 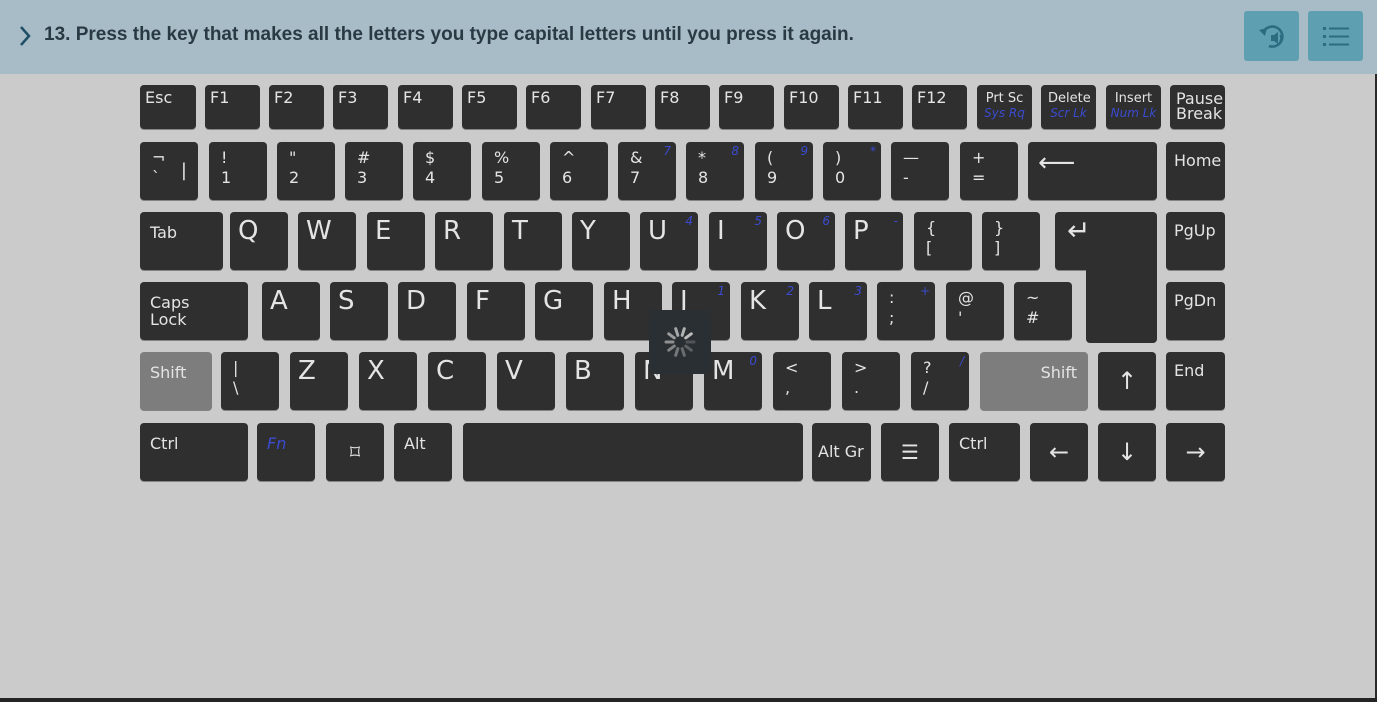 I want to click on key-f: F, so click(x=496, y=311).